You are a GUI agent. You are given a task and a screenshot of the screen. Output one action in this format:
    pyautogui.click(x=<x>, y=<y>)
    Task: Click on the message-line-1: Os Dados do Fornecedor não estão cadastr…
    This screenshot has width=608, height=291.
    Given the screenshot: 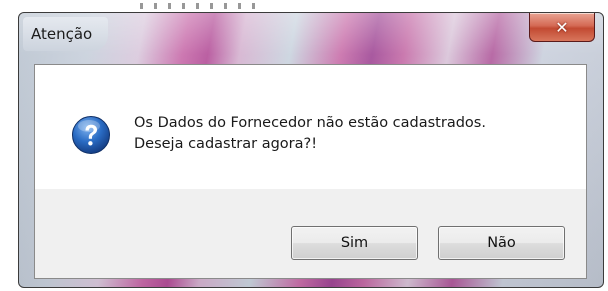 What is the action you would take?
    pyautogui.click(x=310, y=123)
    